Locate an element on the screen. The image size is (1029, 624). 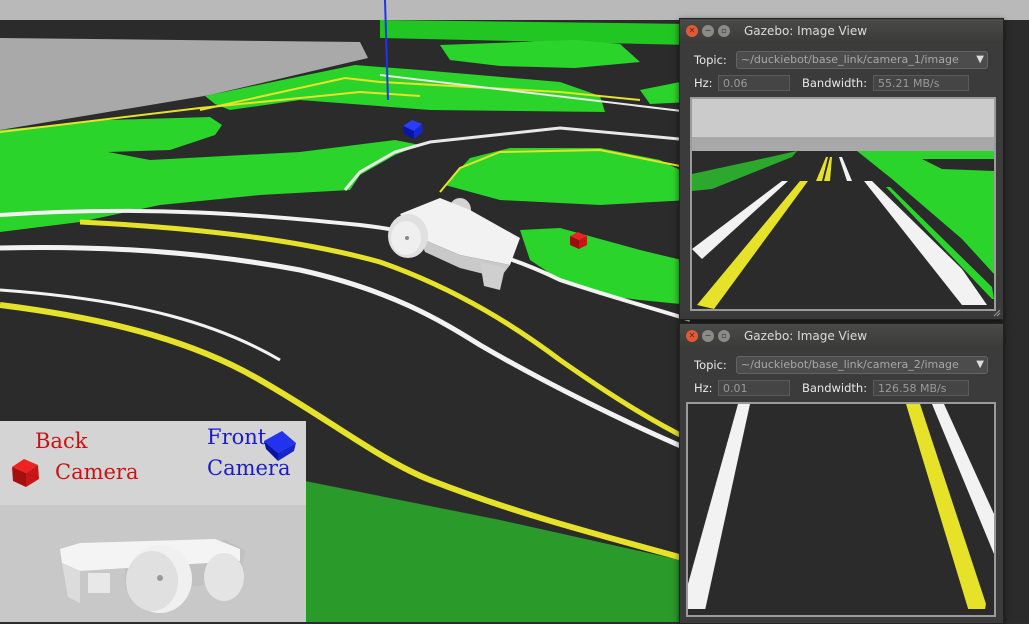
topic-value: ~/duckiebot/base_link/camera_2/image is located at coordinates (850, 364).